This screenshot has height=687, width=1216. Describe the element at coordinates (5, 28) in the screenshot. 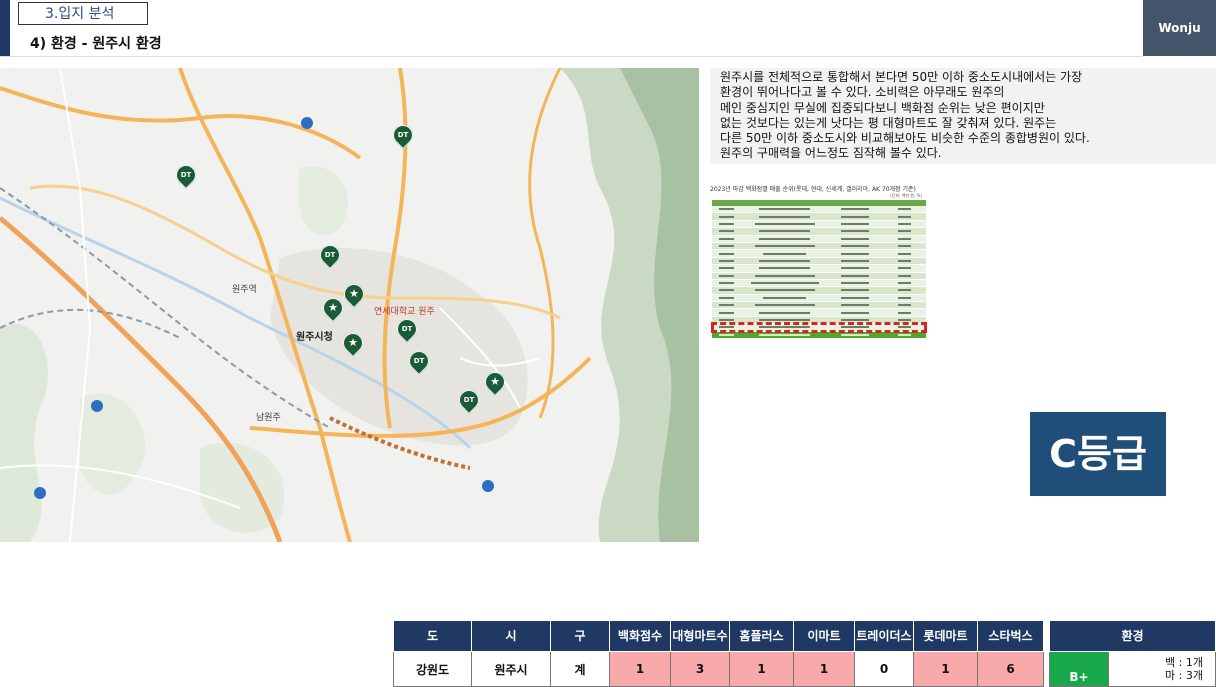

I see `header-accent-bar` at that location.